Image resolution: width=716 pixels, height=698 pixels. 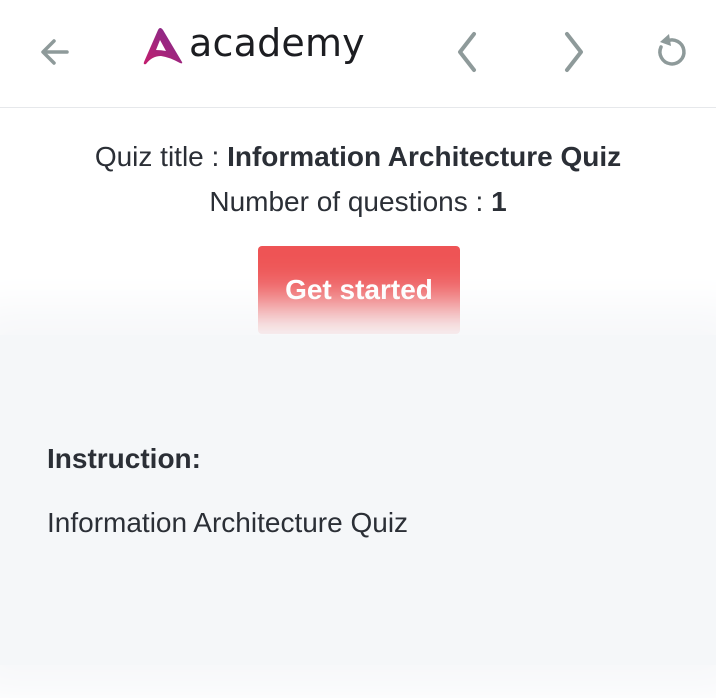 I want to click on back-button, so click(x=55, y=52).